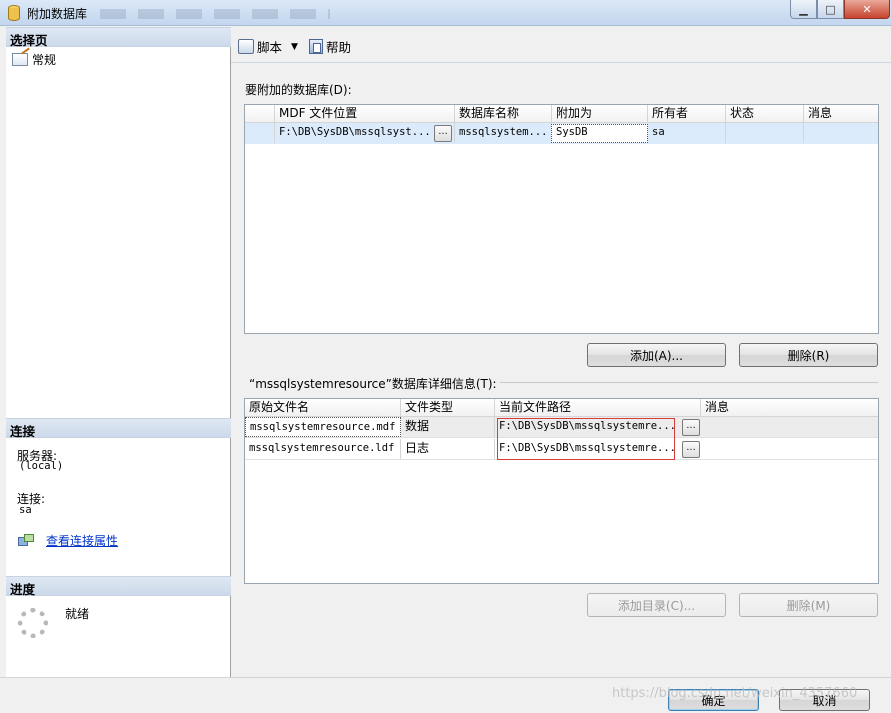 The image size is (891, 713). I want to click on section-divider, so click(689, 382).